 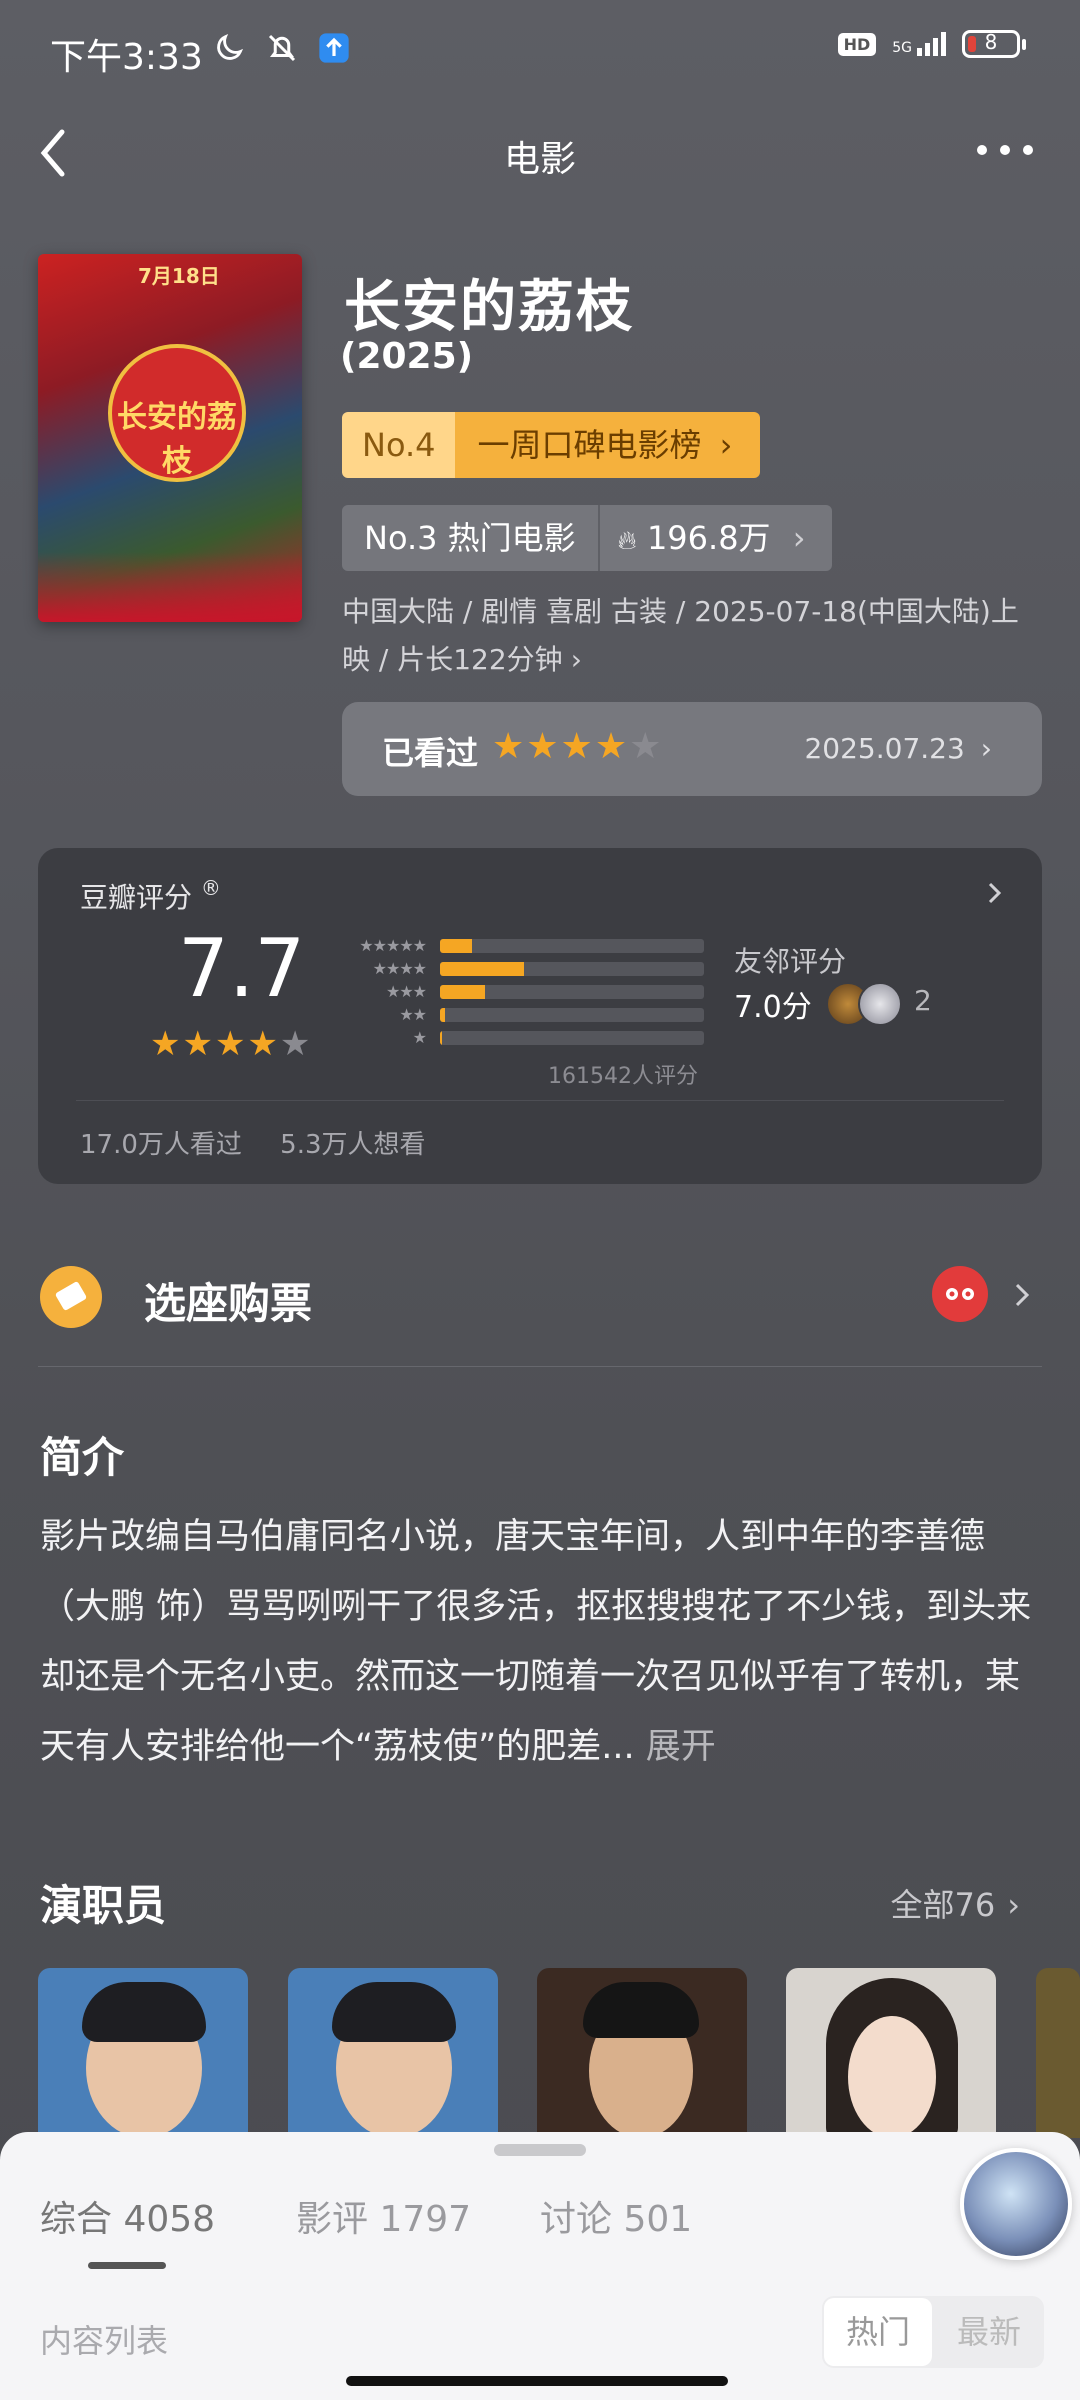 I want to click on weekly-rank-label: 一周口碑电影榜 ›, so click(x=608, y=445).